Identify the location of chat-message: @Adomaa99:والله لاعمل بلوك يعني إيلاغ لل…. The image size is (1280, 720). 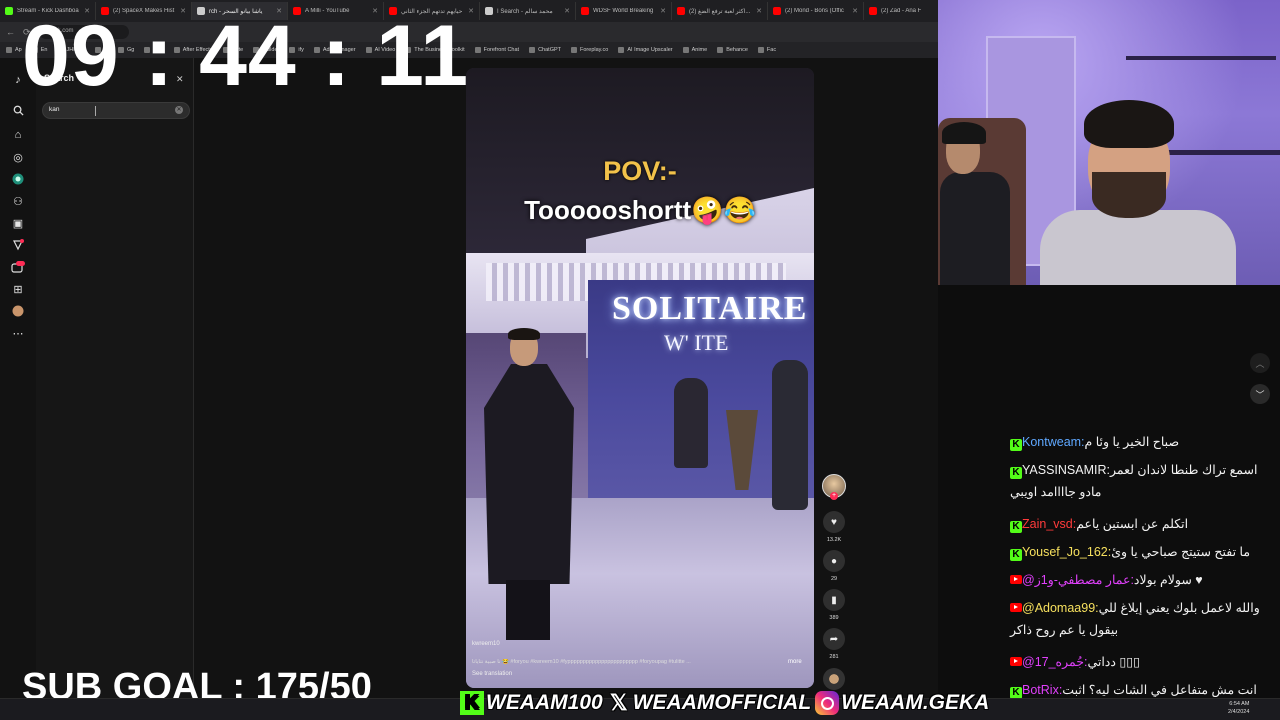
(1143, 619).